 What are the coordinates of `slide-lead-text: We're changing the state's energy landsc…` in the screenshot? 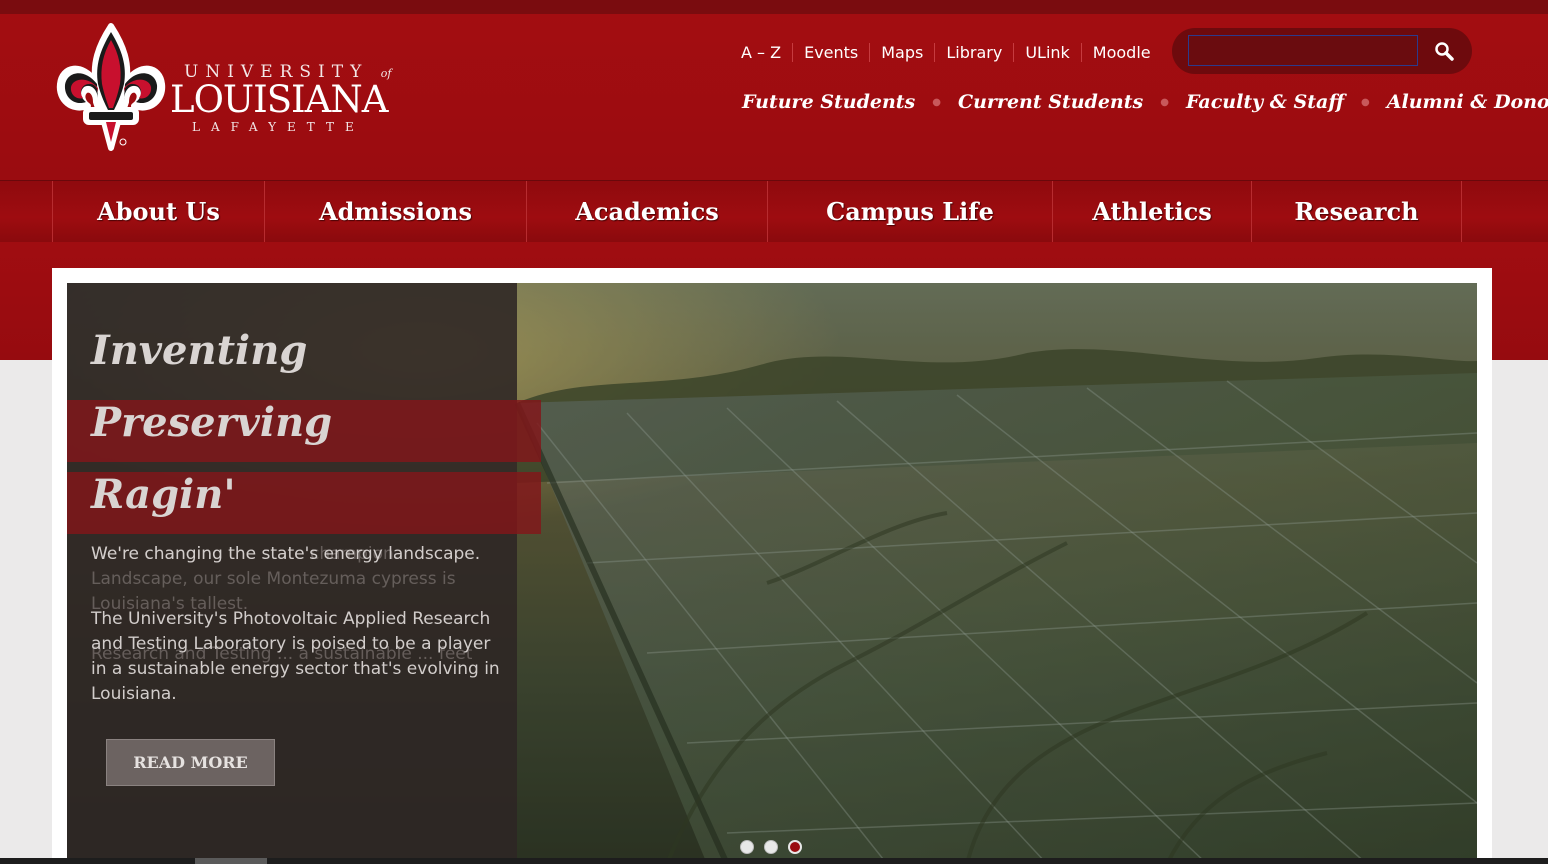 It's located at (286, 554).